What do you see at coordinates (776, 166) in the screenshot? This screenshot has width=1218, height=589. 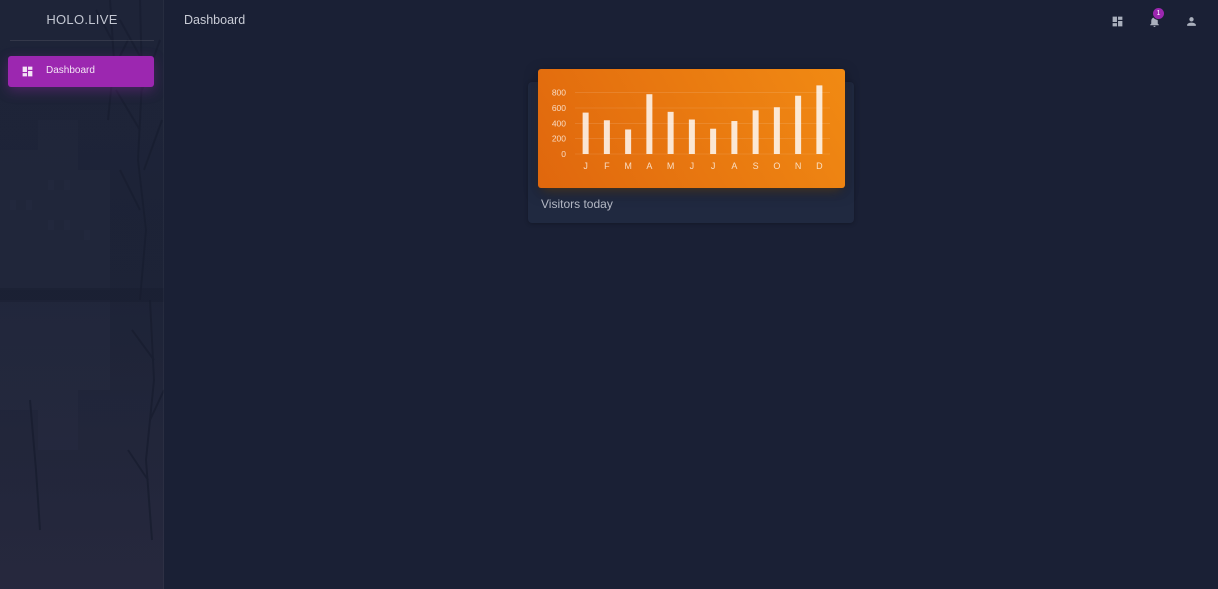 I see `x-tick-label: O` at bounding box center [776, 166].